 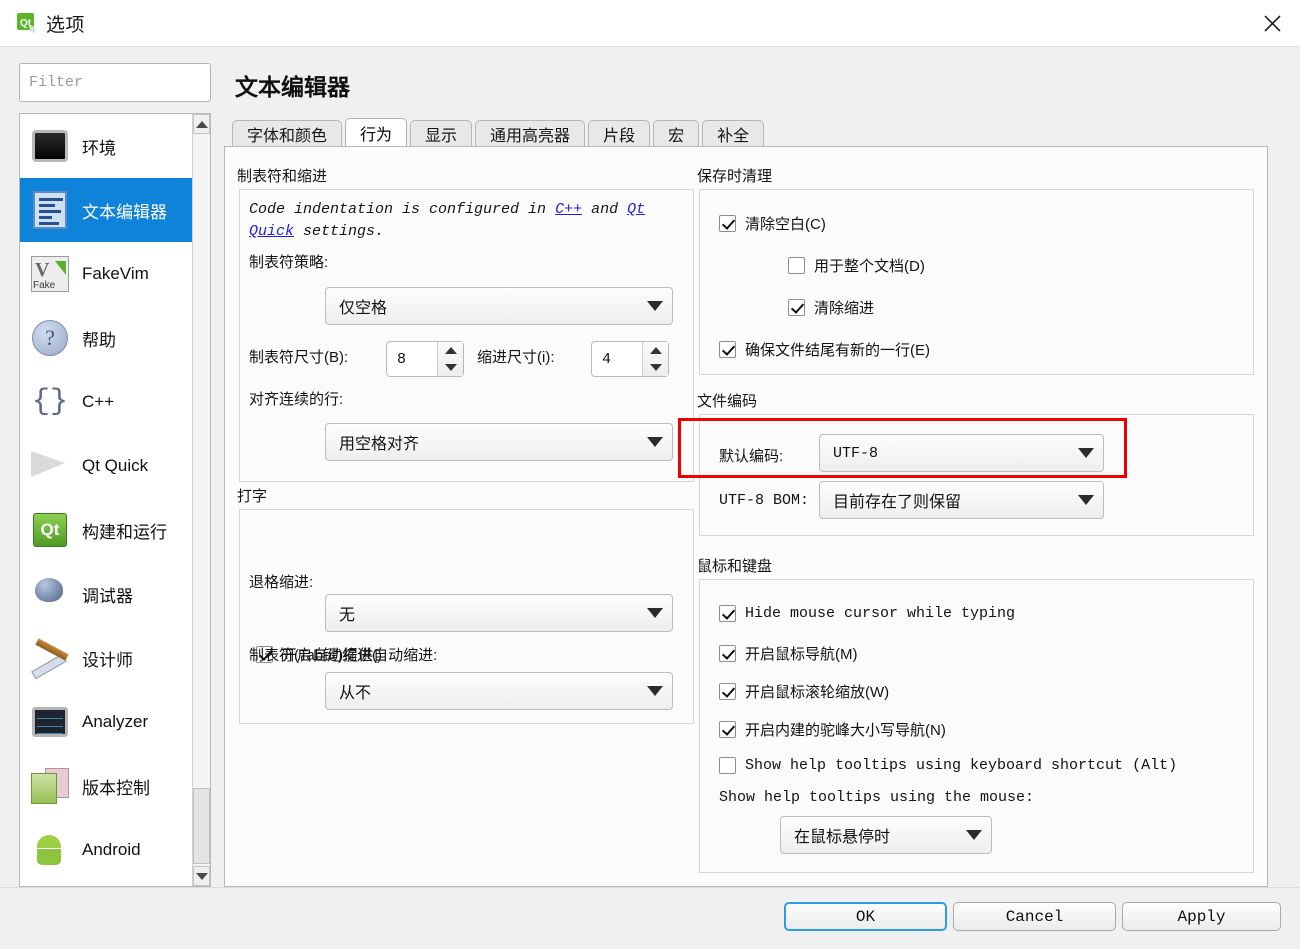 What do you see at coordinates (796, 265) in the screenshot?
I see `whole-document-checkbox` at bounding box center [796, 265].